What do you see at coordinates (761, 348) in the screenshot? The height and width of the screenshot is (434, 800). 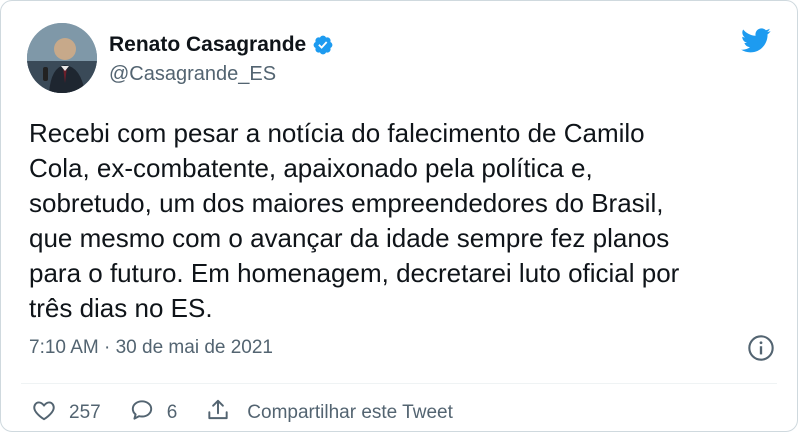 I see `info-icon` at bounding box center [761, 348].